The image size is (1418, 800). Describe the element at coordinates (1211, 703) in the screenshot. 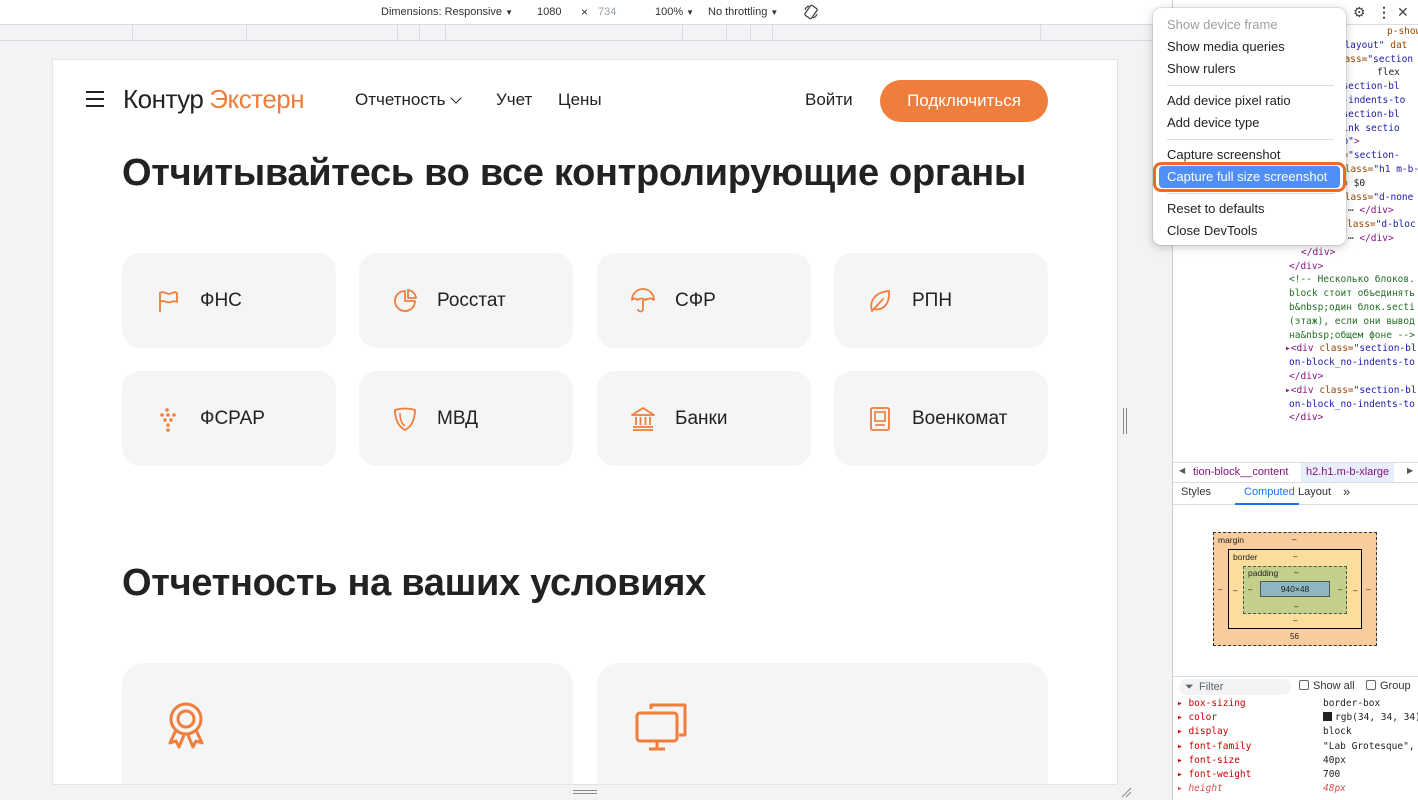

I see `property-name: ▸ box-sizing` at that location.